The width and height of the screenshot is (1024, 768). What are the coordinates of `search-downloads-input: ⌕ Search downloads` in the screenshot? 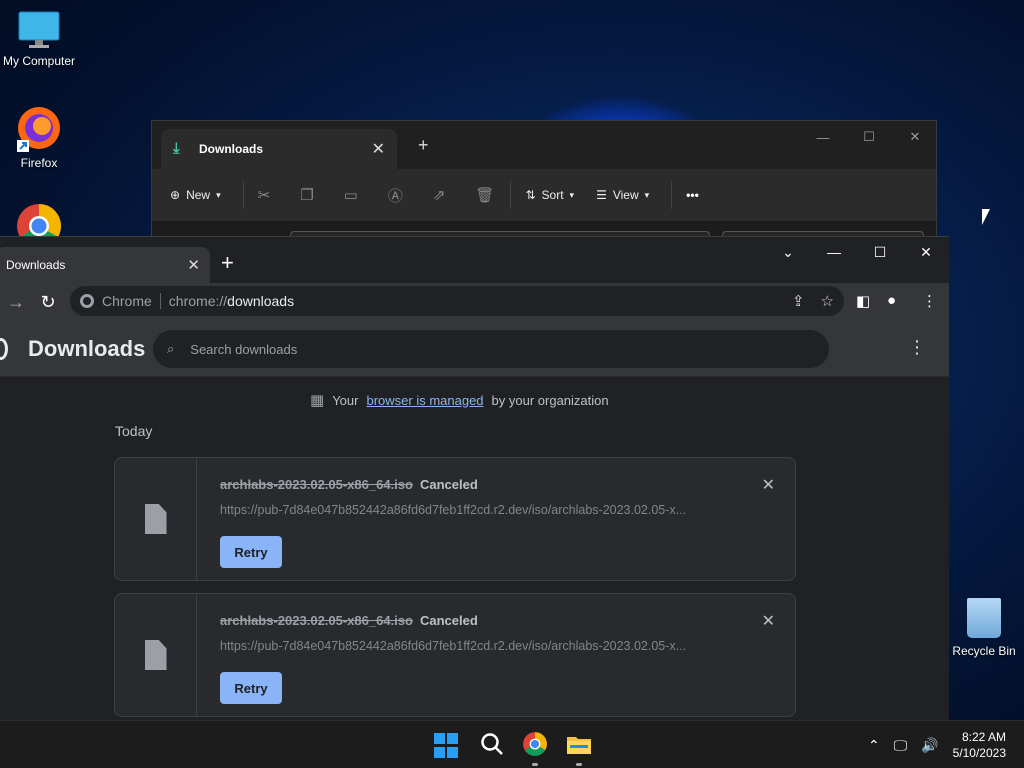 It's located at (491, 349).